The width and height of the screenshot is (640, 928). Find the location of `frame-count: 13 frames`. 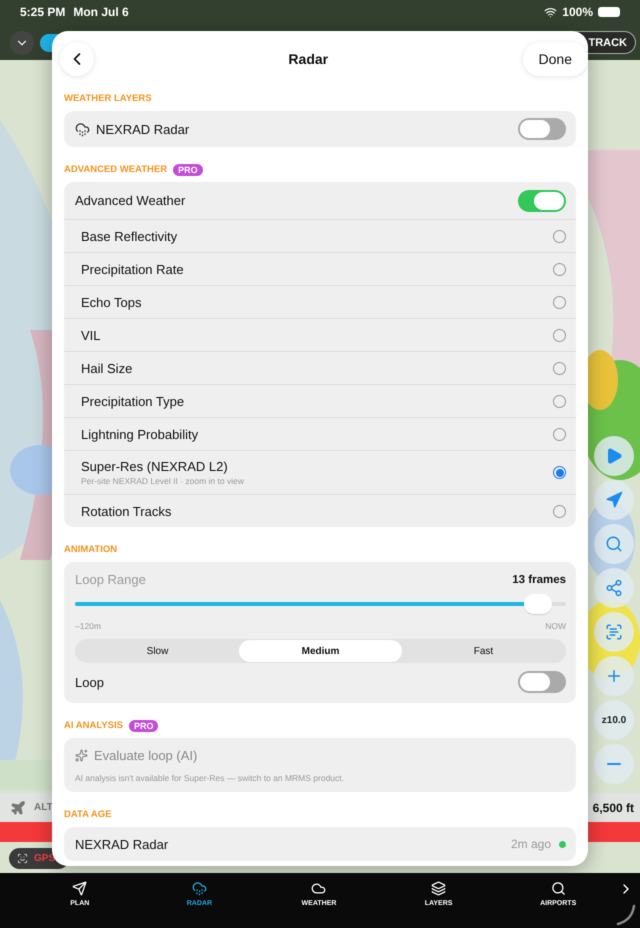

frame-count: 13 frames is located at coordinates (539, 580).